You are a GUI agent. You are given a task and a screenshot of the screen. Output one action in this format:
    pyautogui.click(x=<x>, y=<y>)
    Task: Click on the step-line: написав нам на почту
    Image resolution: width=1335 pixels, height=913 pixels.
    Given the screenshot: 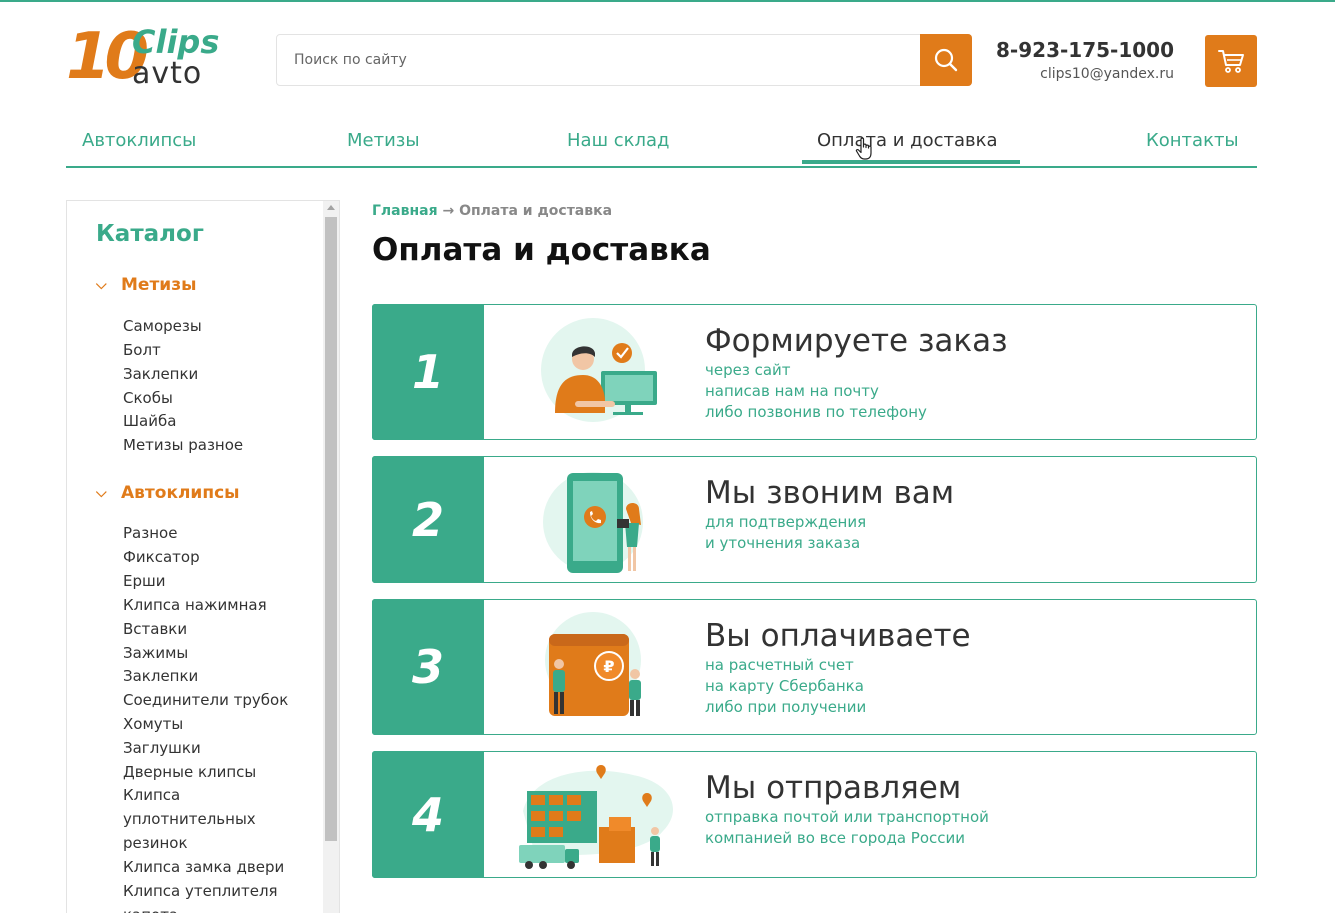 What is the action you would take?
    pyautogui.click(x=792, y=391)
    